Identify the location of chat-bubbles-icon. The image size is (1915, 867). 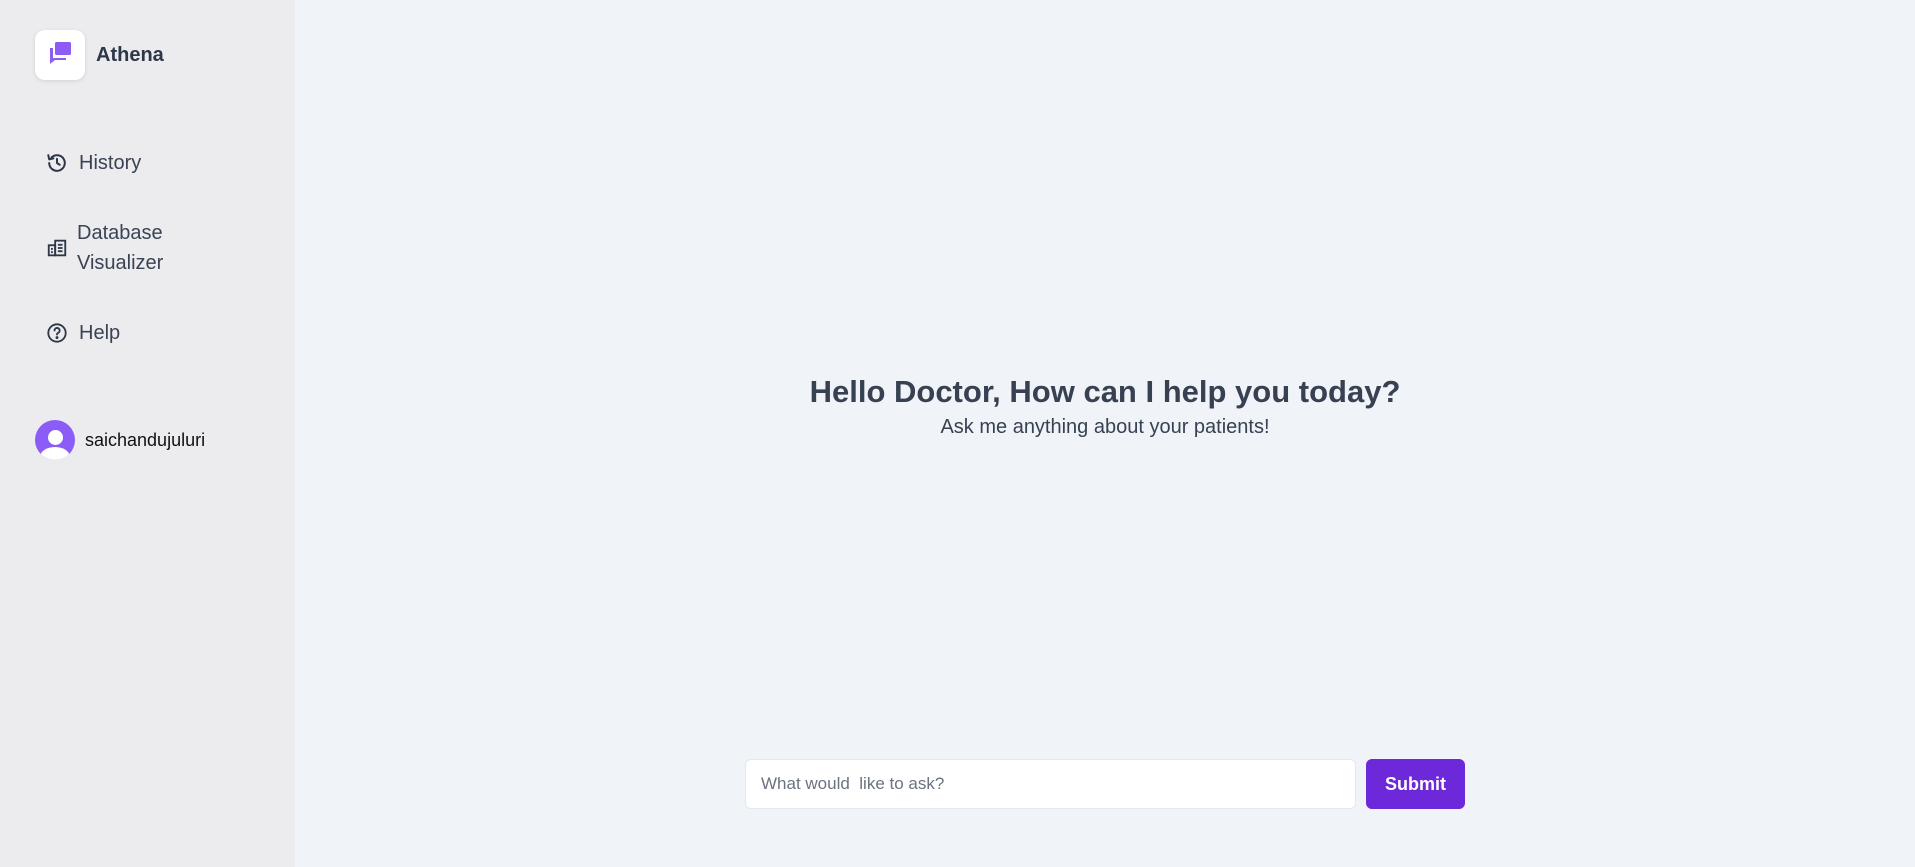
(60, 55).